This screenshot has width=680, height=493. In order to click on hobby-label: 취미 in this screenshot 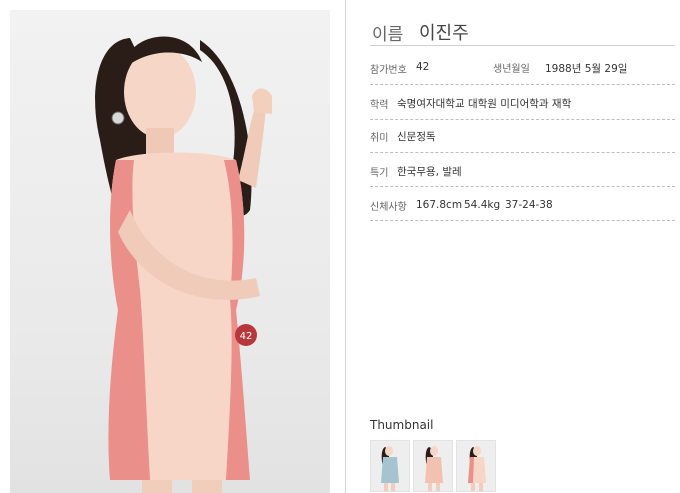, I will do `click(379, 138)`.